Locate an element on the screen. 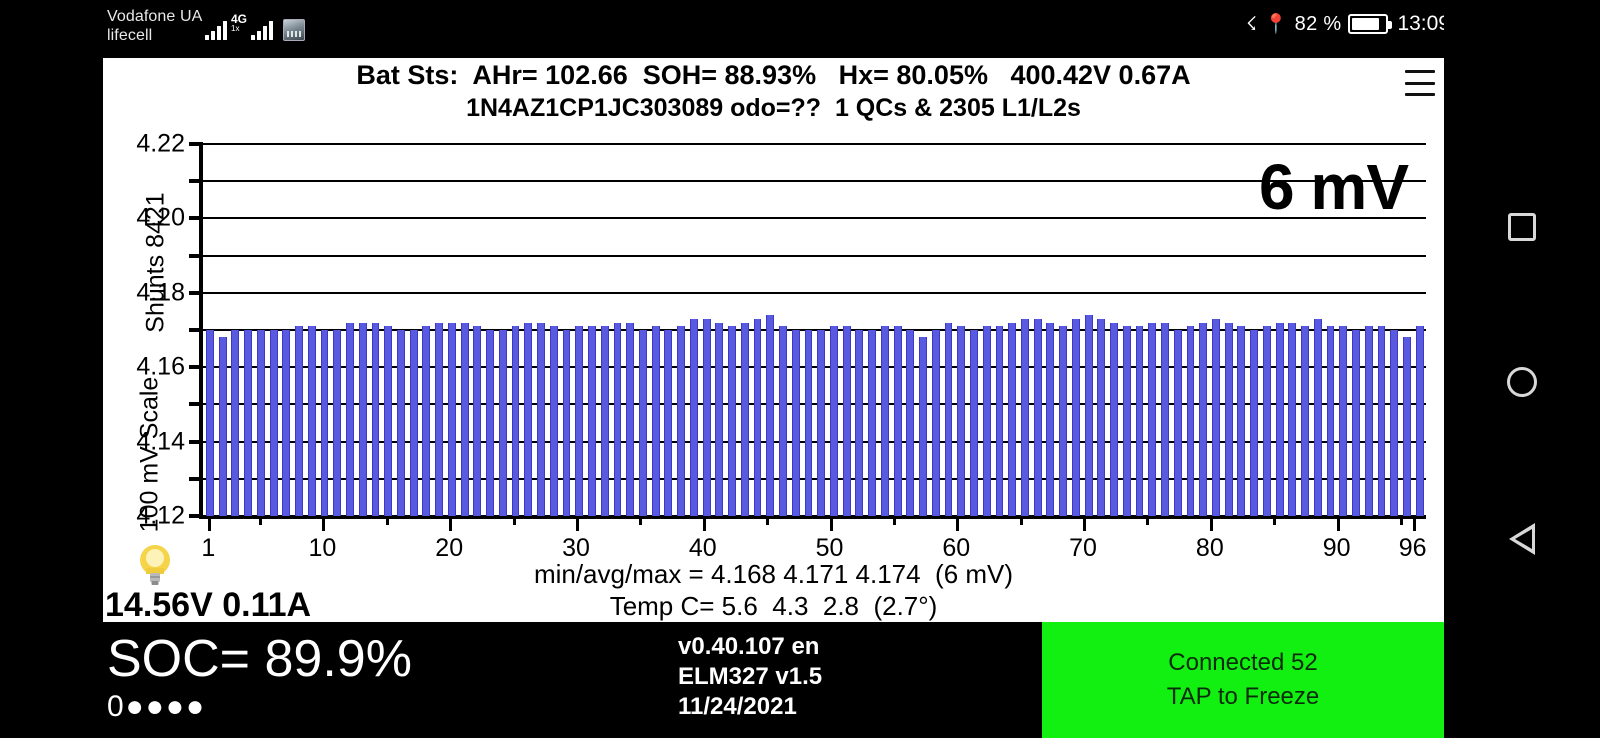 Image resolution: width=1600 pixels, height=738 pixels. x-axis-line is located at coordinates (812, 517).